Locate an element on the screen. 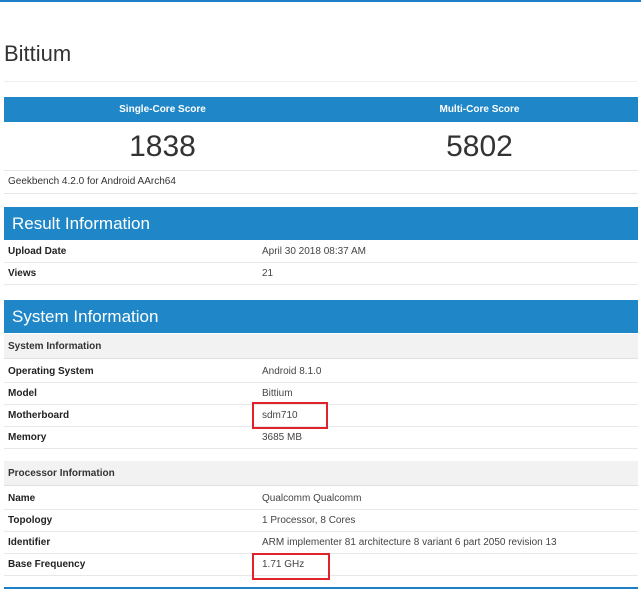 The height and width of the screenshot is (591, 641). version-divider is located at coordinates (321, 193).